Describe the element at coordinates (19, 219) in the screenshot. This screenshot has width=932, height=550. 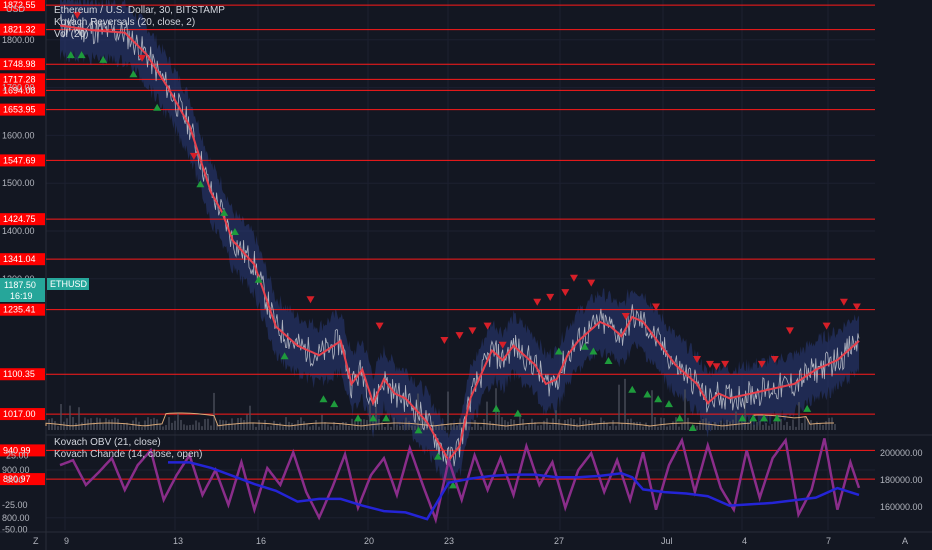
I see `level-tag-7: 1424.75` at that location.